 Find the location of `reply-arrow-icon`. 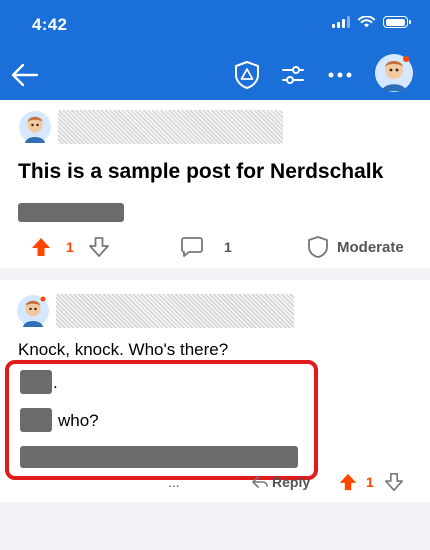

reply-arrow-icon is located at coordinates (260, 482).